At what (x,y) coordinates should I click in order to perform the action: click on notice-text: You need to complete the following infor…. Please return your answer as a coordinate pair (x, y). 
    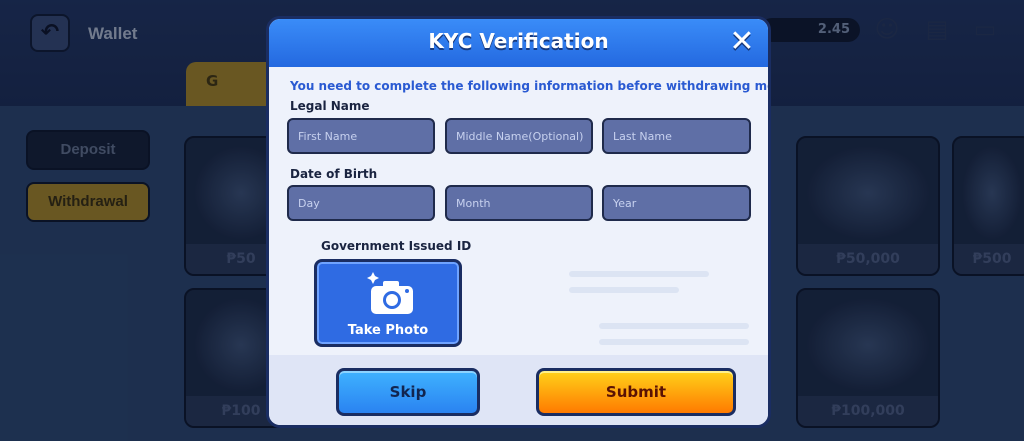
    Looking at the image, I should click on (530, 86).